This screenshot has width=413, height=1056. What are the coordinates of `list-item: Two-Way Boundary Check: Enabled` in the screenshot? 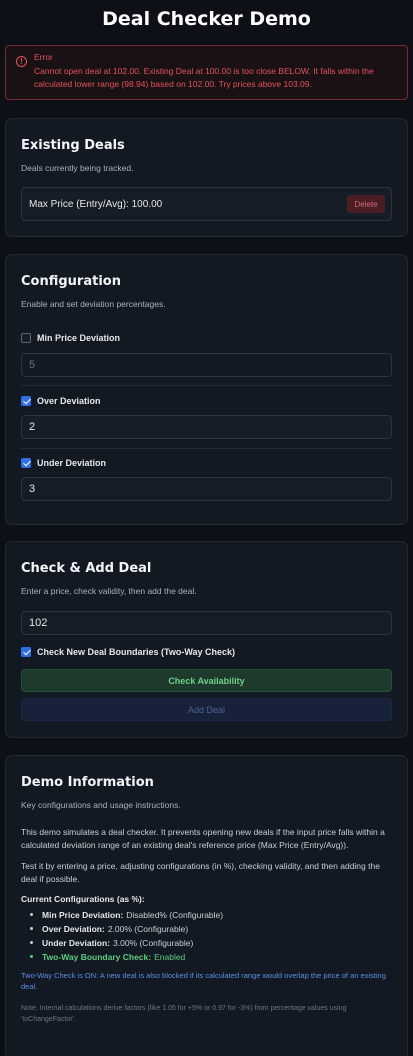 It's located at (206, 957).